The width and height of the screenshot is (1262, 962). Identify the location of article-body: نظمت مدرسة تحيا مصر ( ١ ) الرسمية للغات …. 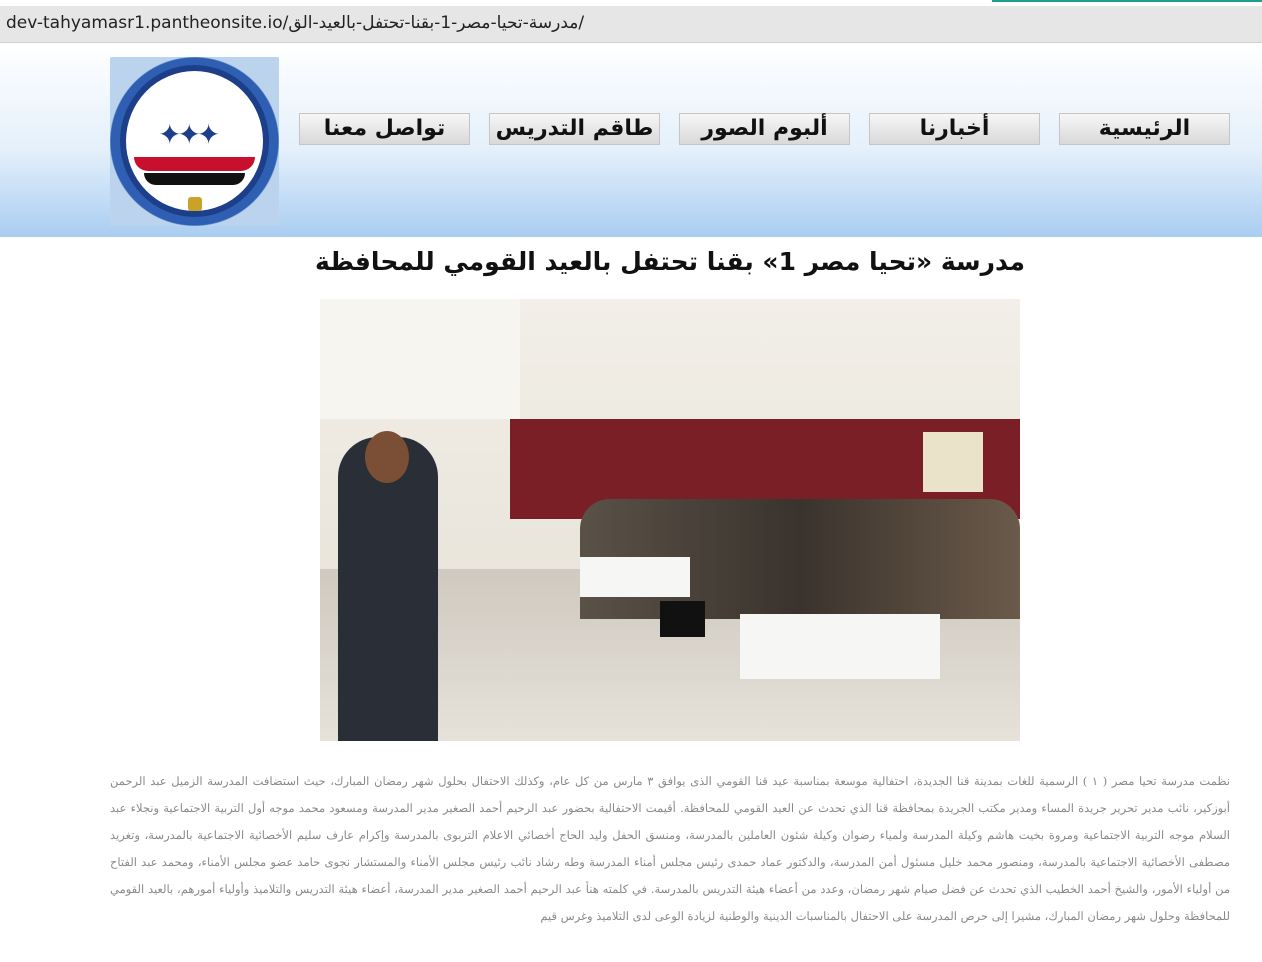
(670, 848).